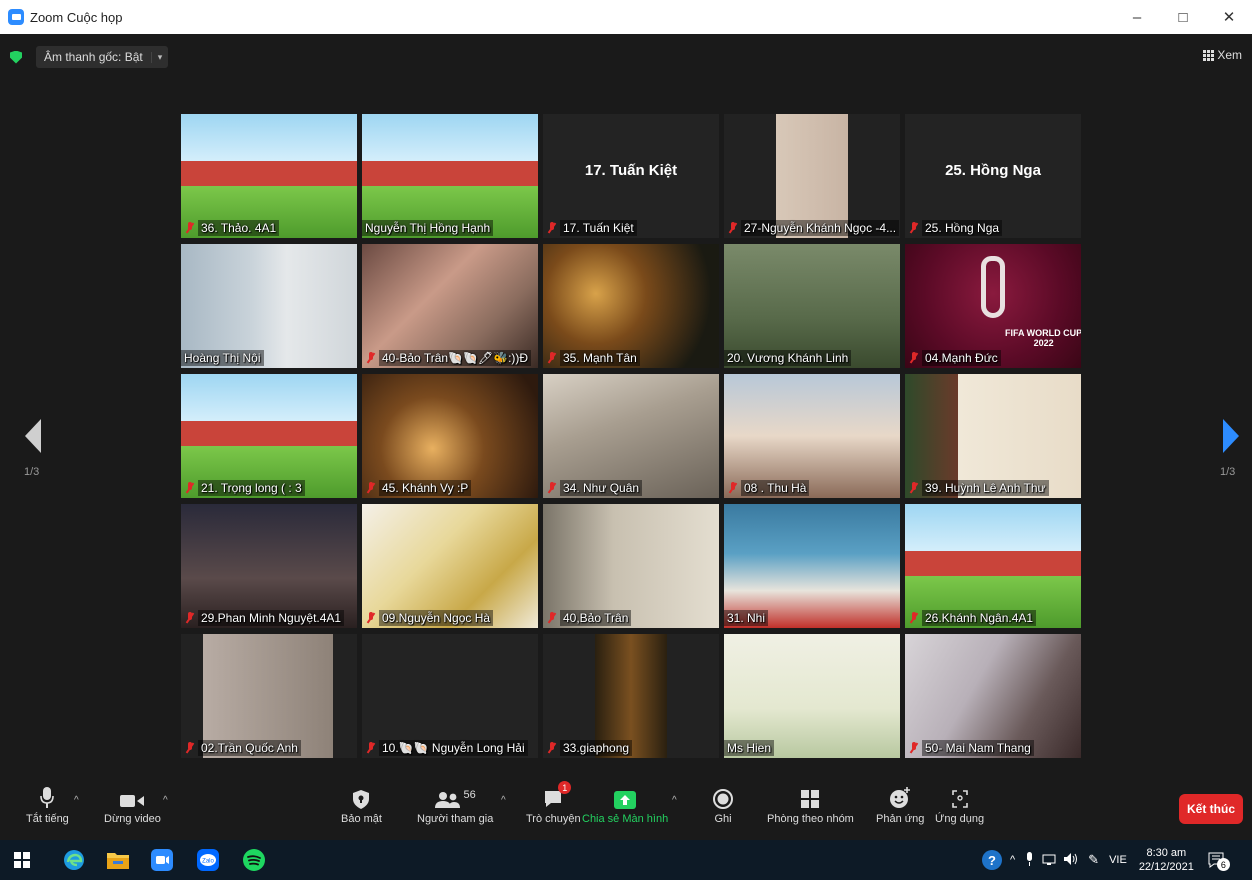  I want to click on breakout-rooms-icon, so click(810, 799).